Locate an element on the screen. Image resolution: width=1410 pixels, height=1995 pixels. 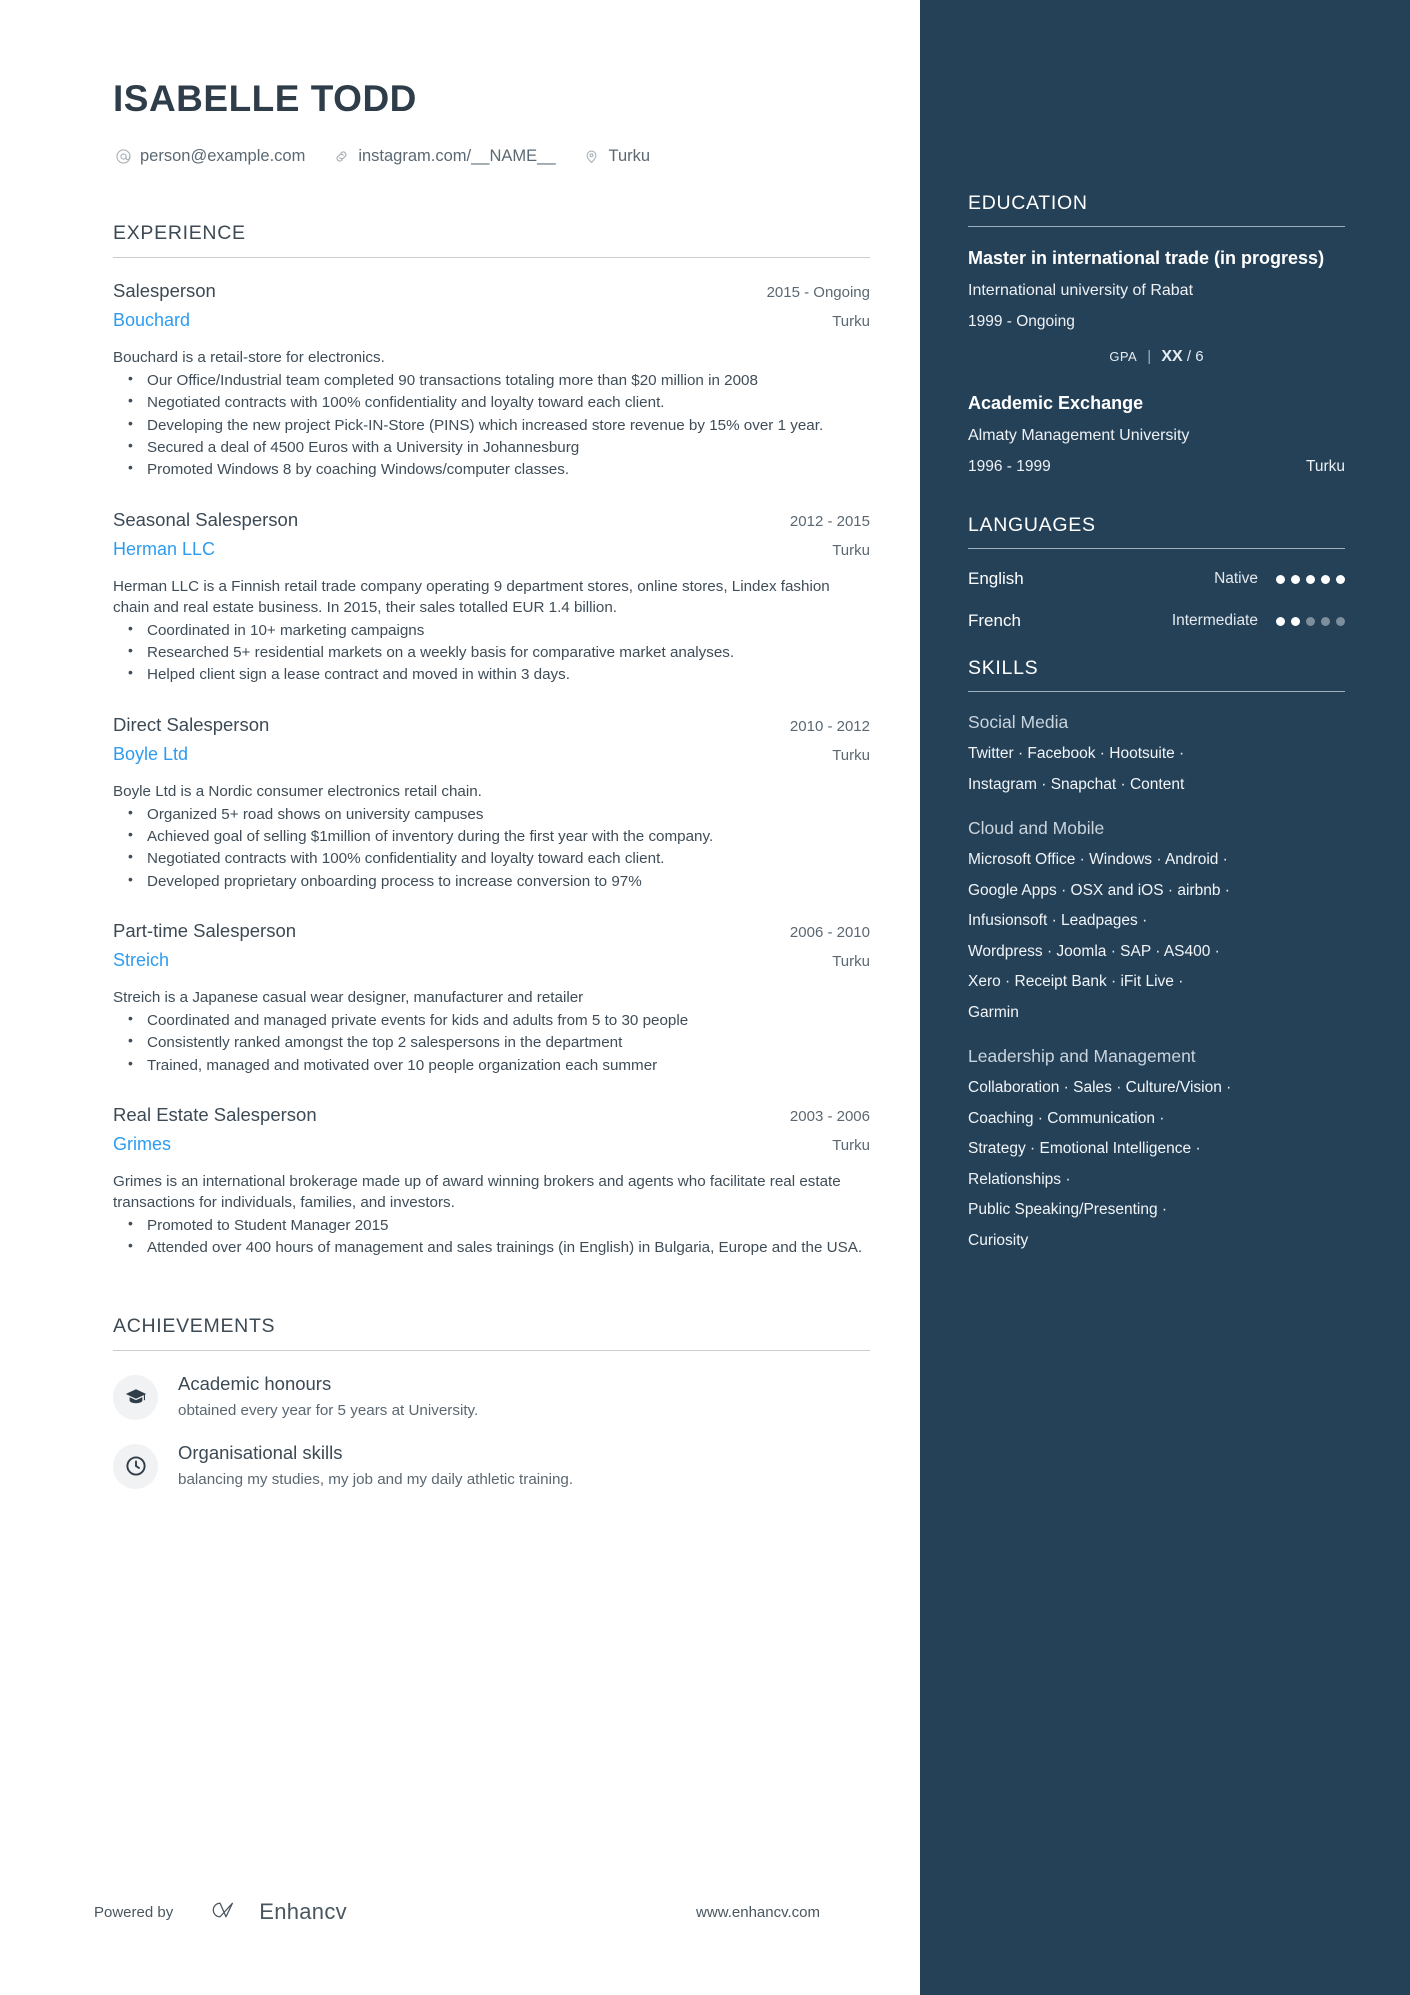
education-meta: 1996 - 1999 Turku is located at coordinates (1156, 467).